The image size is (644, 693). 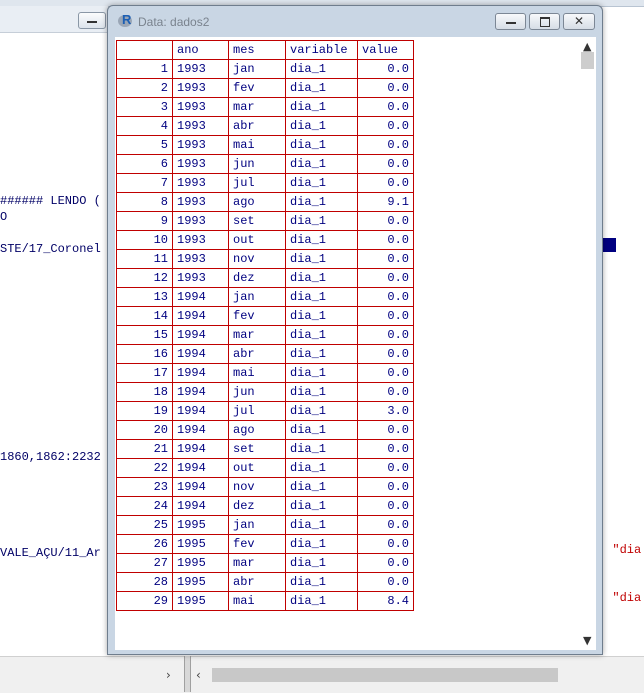 What do you see at coordinates (187, 674) in the screenshot?
I see `pane-splitter` at bounding box center [187, 674].